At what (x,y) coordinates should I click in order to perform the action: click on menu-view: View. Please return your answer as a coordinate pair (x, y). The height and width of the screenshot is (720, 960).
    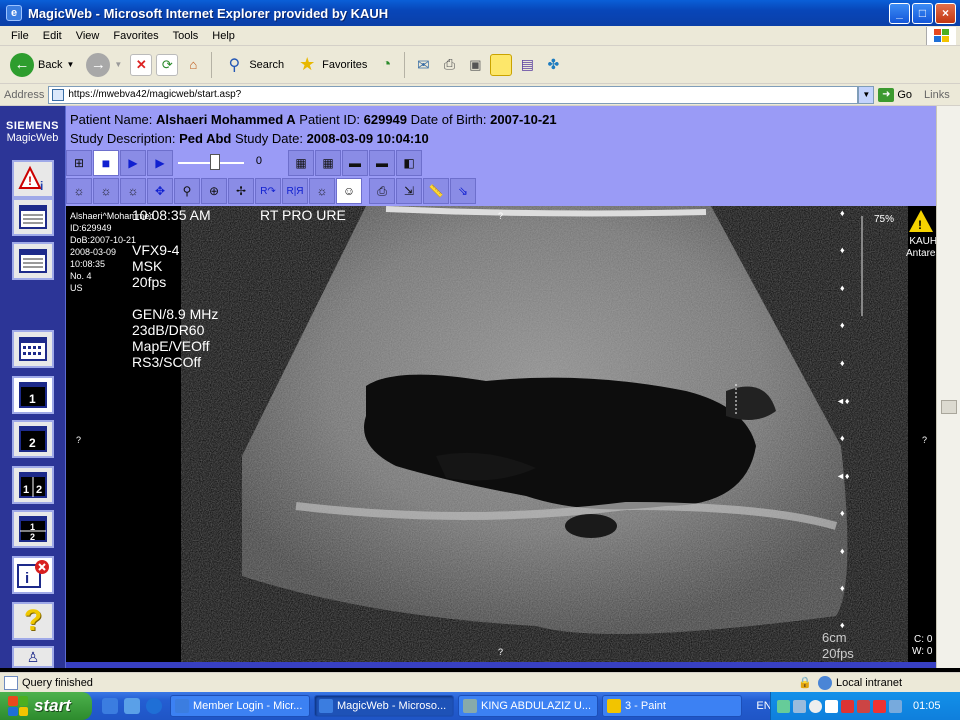
    Looking at the image, I should click on (88, 36).